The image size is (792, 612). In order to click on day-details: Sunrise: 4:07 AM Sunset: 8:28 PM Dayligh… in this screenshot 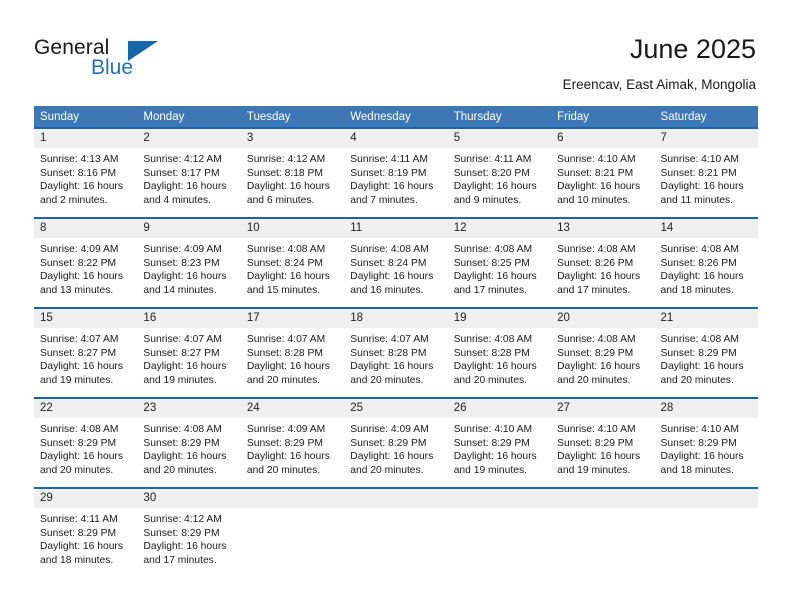, I will do `click(292, 357)`.